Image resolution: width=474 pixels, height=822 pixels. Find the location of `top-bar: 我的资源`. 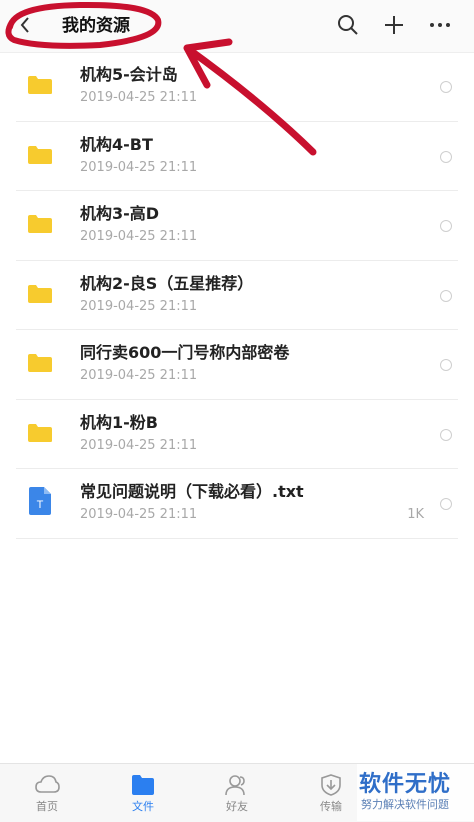

top-bar: 我的资源 is located at coordinates (237, 26).